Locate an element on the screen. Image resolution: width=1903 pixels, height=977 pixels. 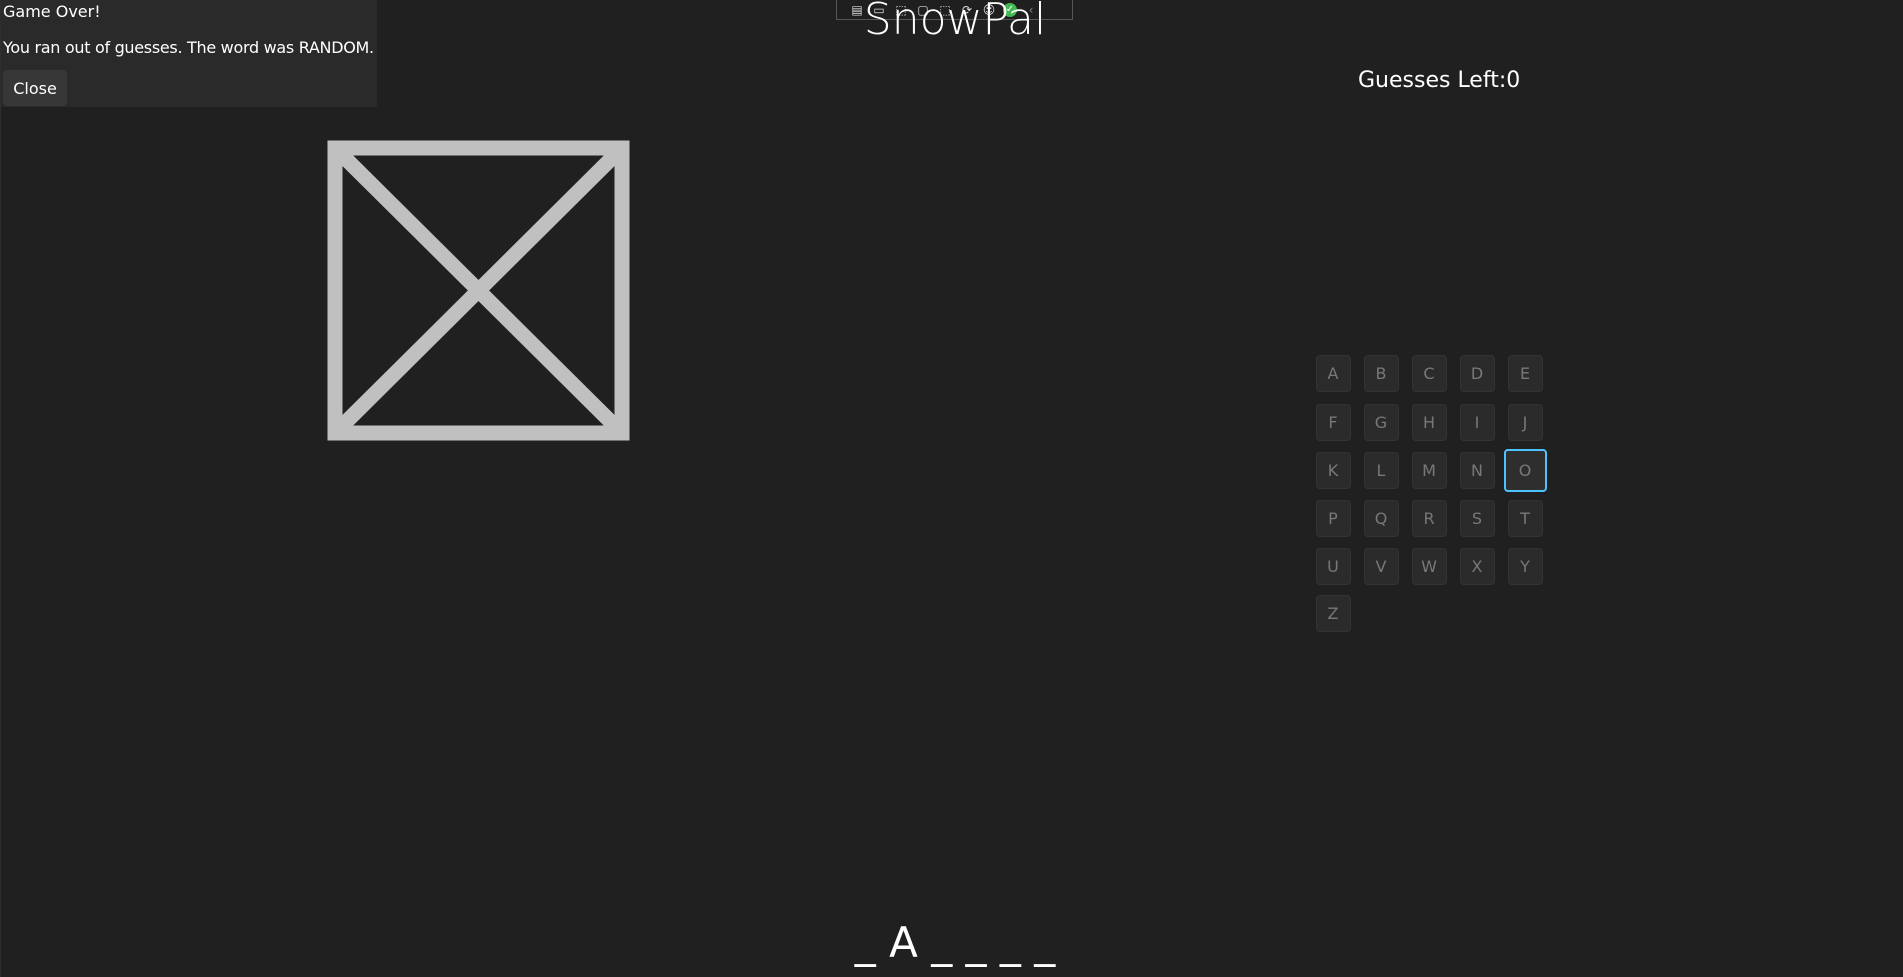
close-button: Close is located at coordinates (35, 88).